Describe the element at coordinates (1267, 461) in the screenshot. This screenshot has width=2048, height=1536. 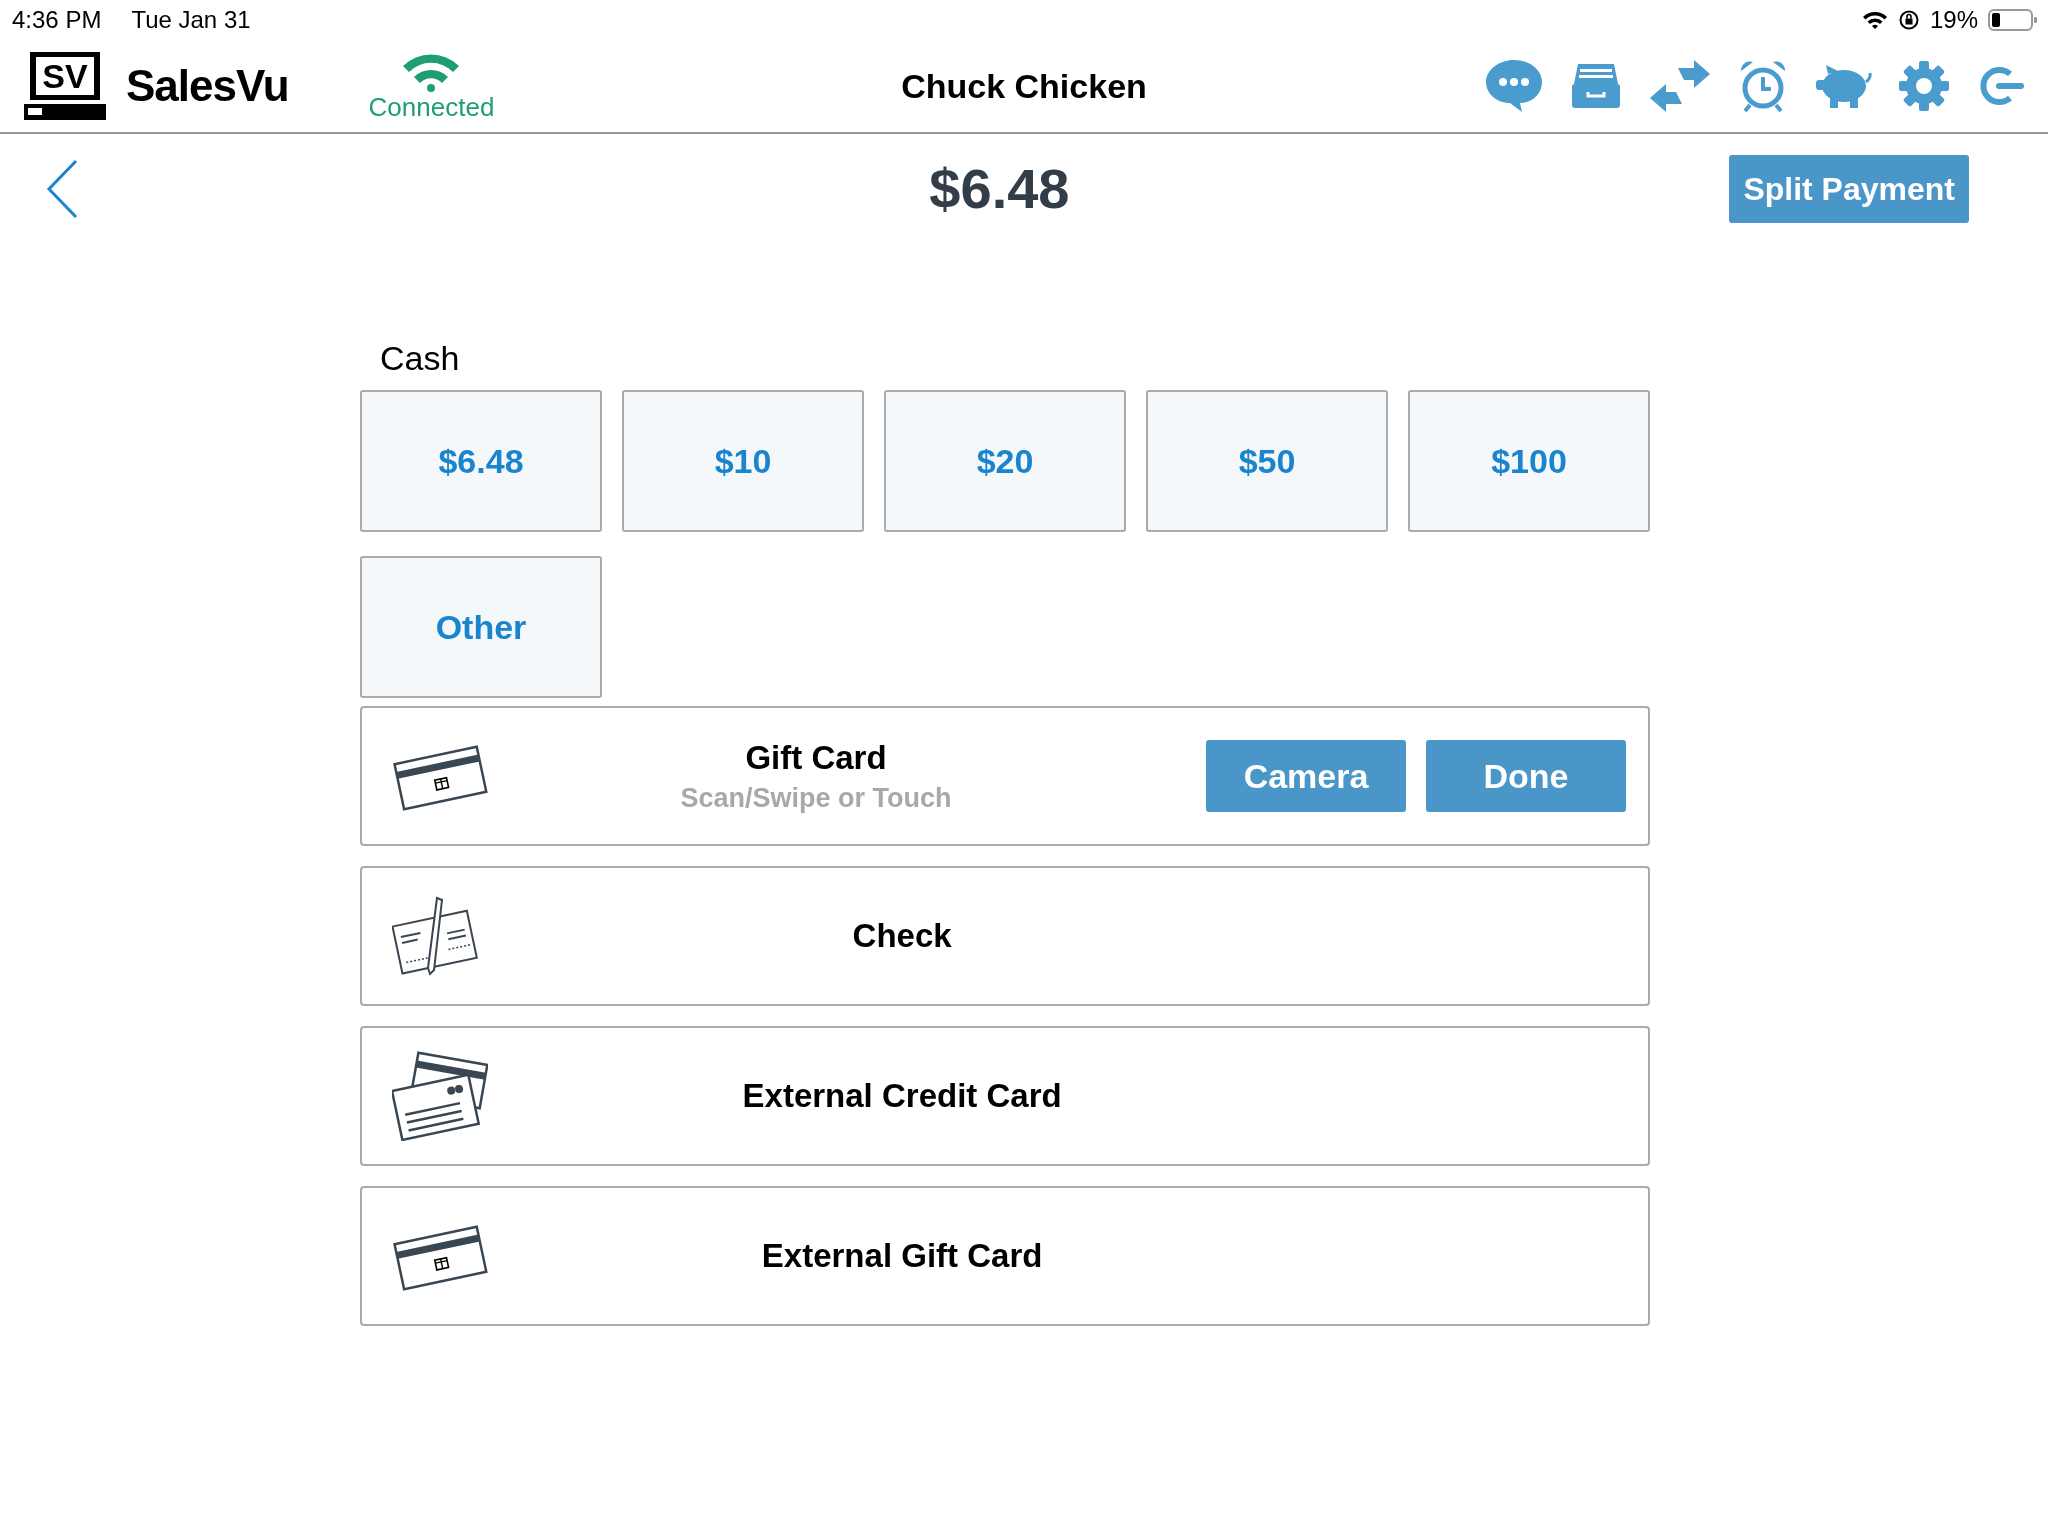
I see `cash-amount-button: $50` at that location.